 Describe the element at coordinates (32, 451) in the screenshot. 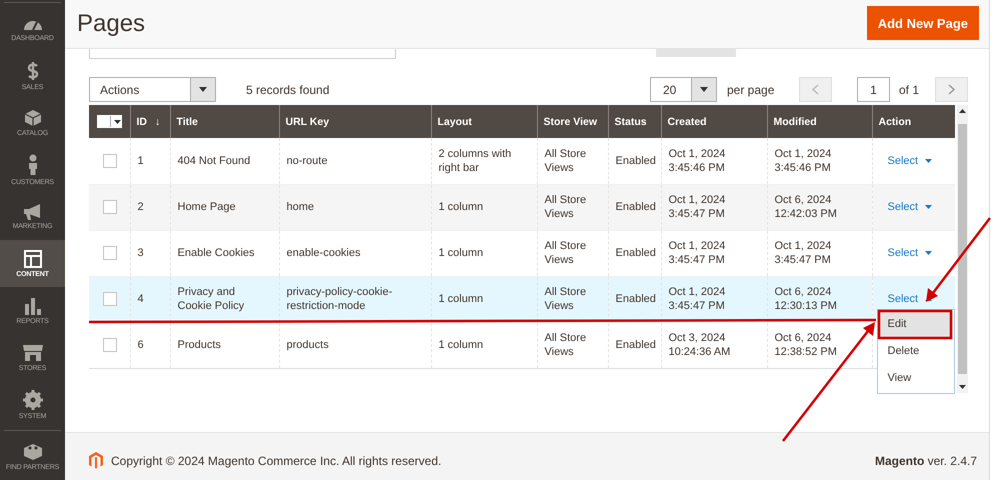

I see `block-icon` at that location.